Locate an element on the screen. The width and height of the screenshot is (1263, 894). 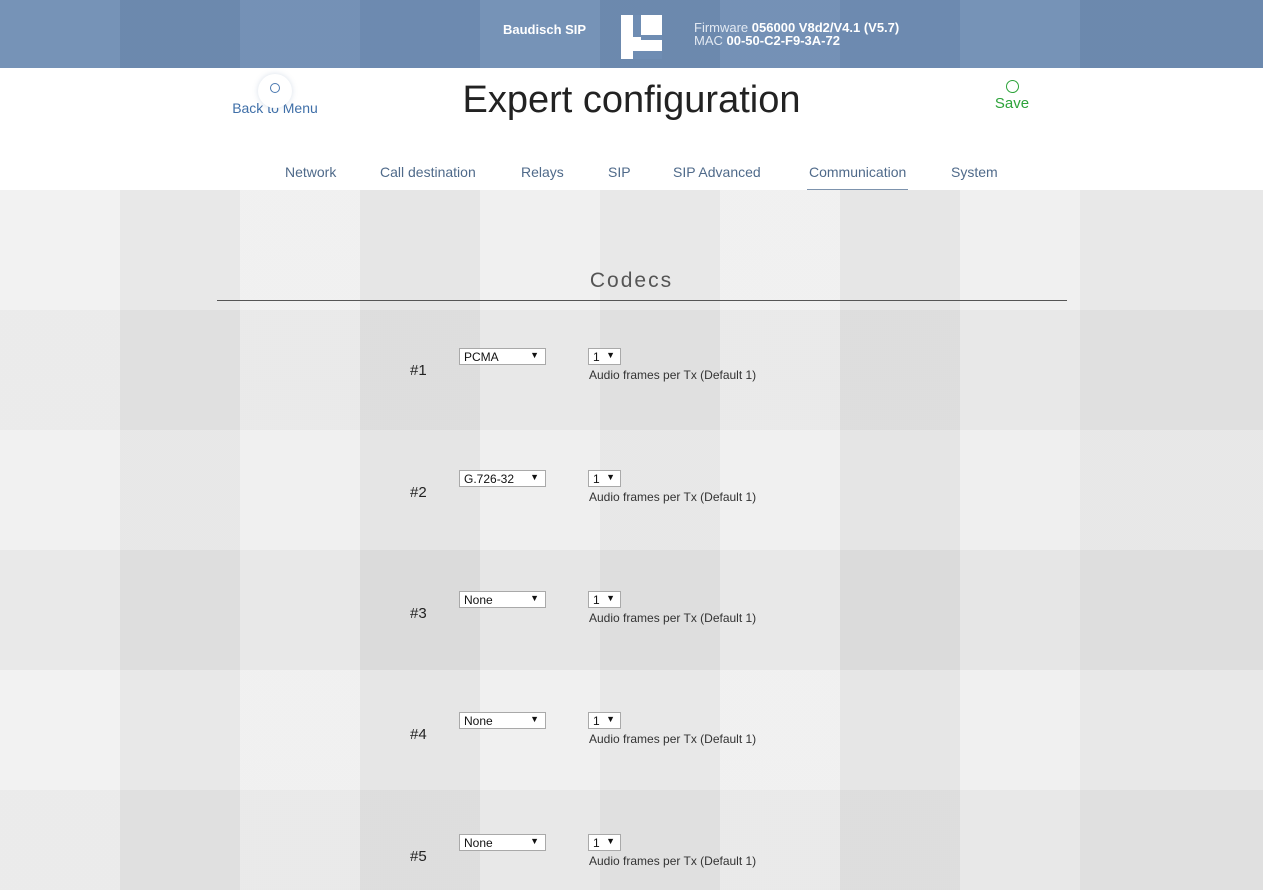
mac-value: 00-50-C2-F9-3A-72 is located at coordinates (783, 40).